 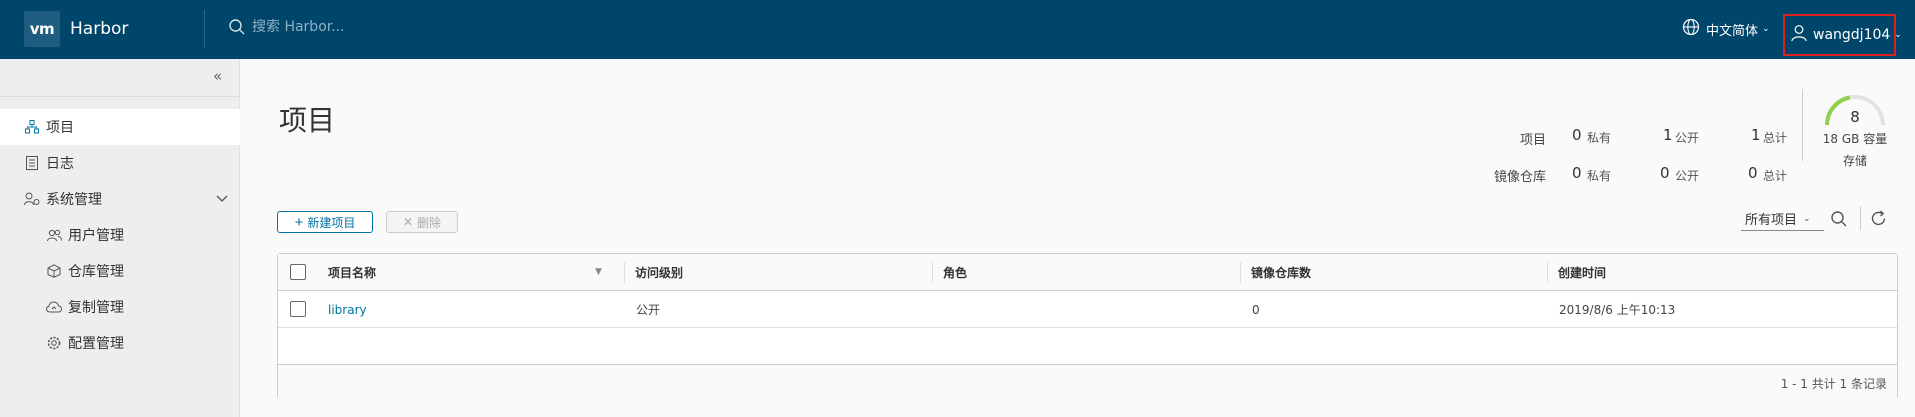 What do you see at coordinates (347, 272) in the screenshot?
I see `column-header-name: 项目名称` at bounding box center [347, 272].